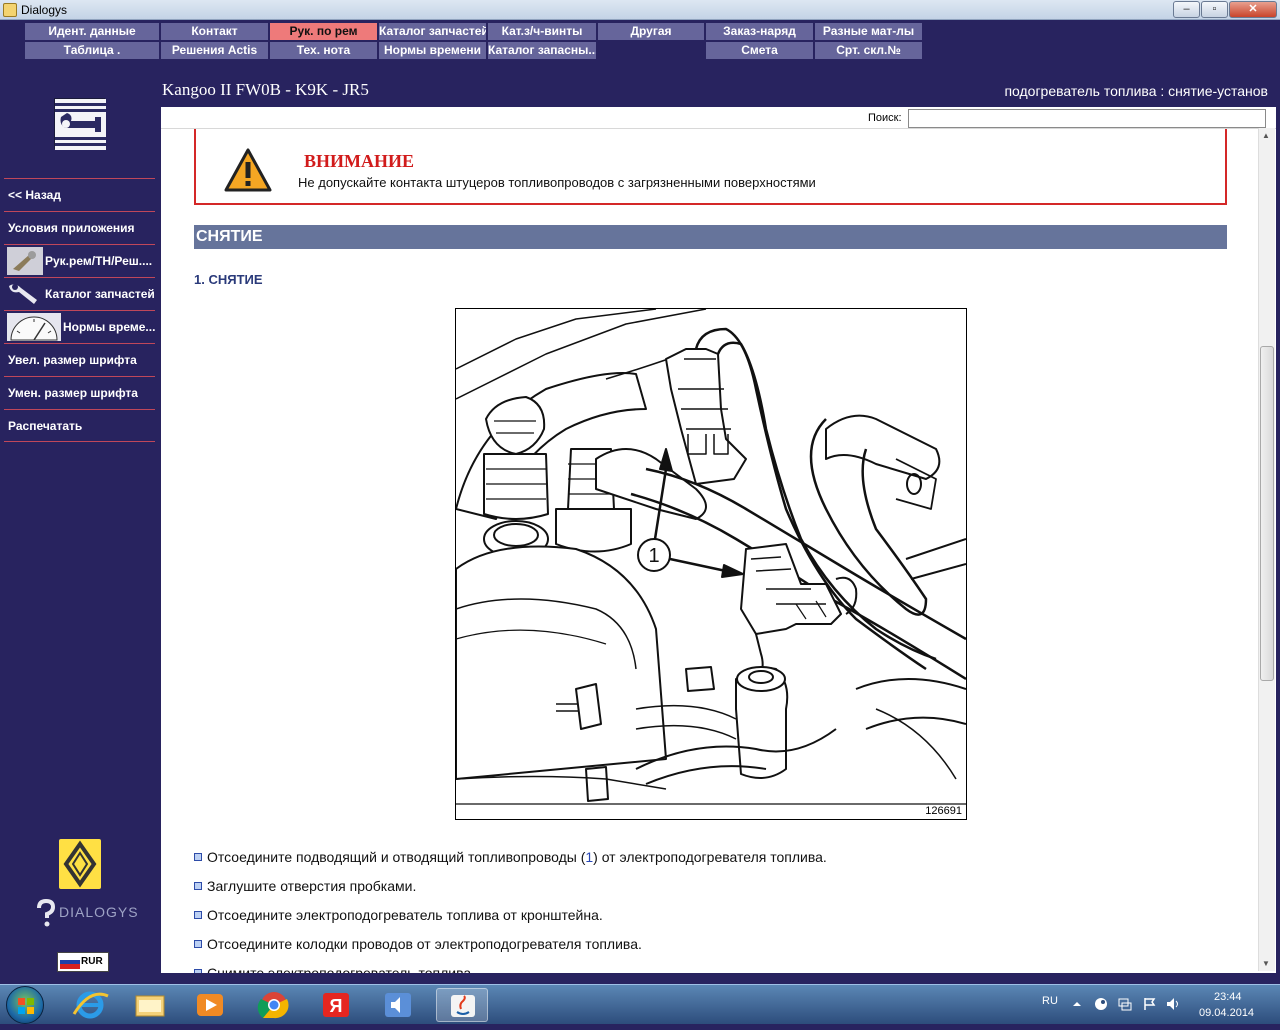  I want to click on java-icon, so click(462, 1005).